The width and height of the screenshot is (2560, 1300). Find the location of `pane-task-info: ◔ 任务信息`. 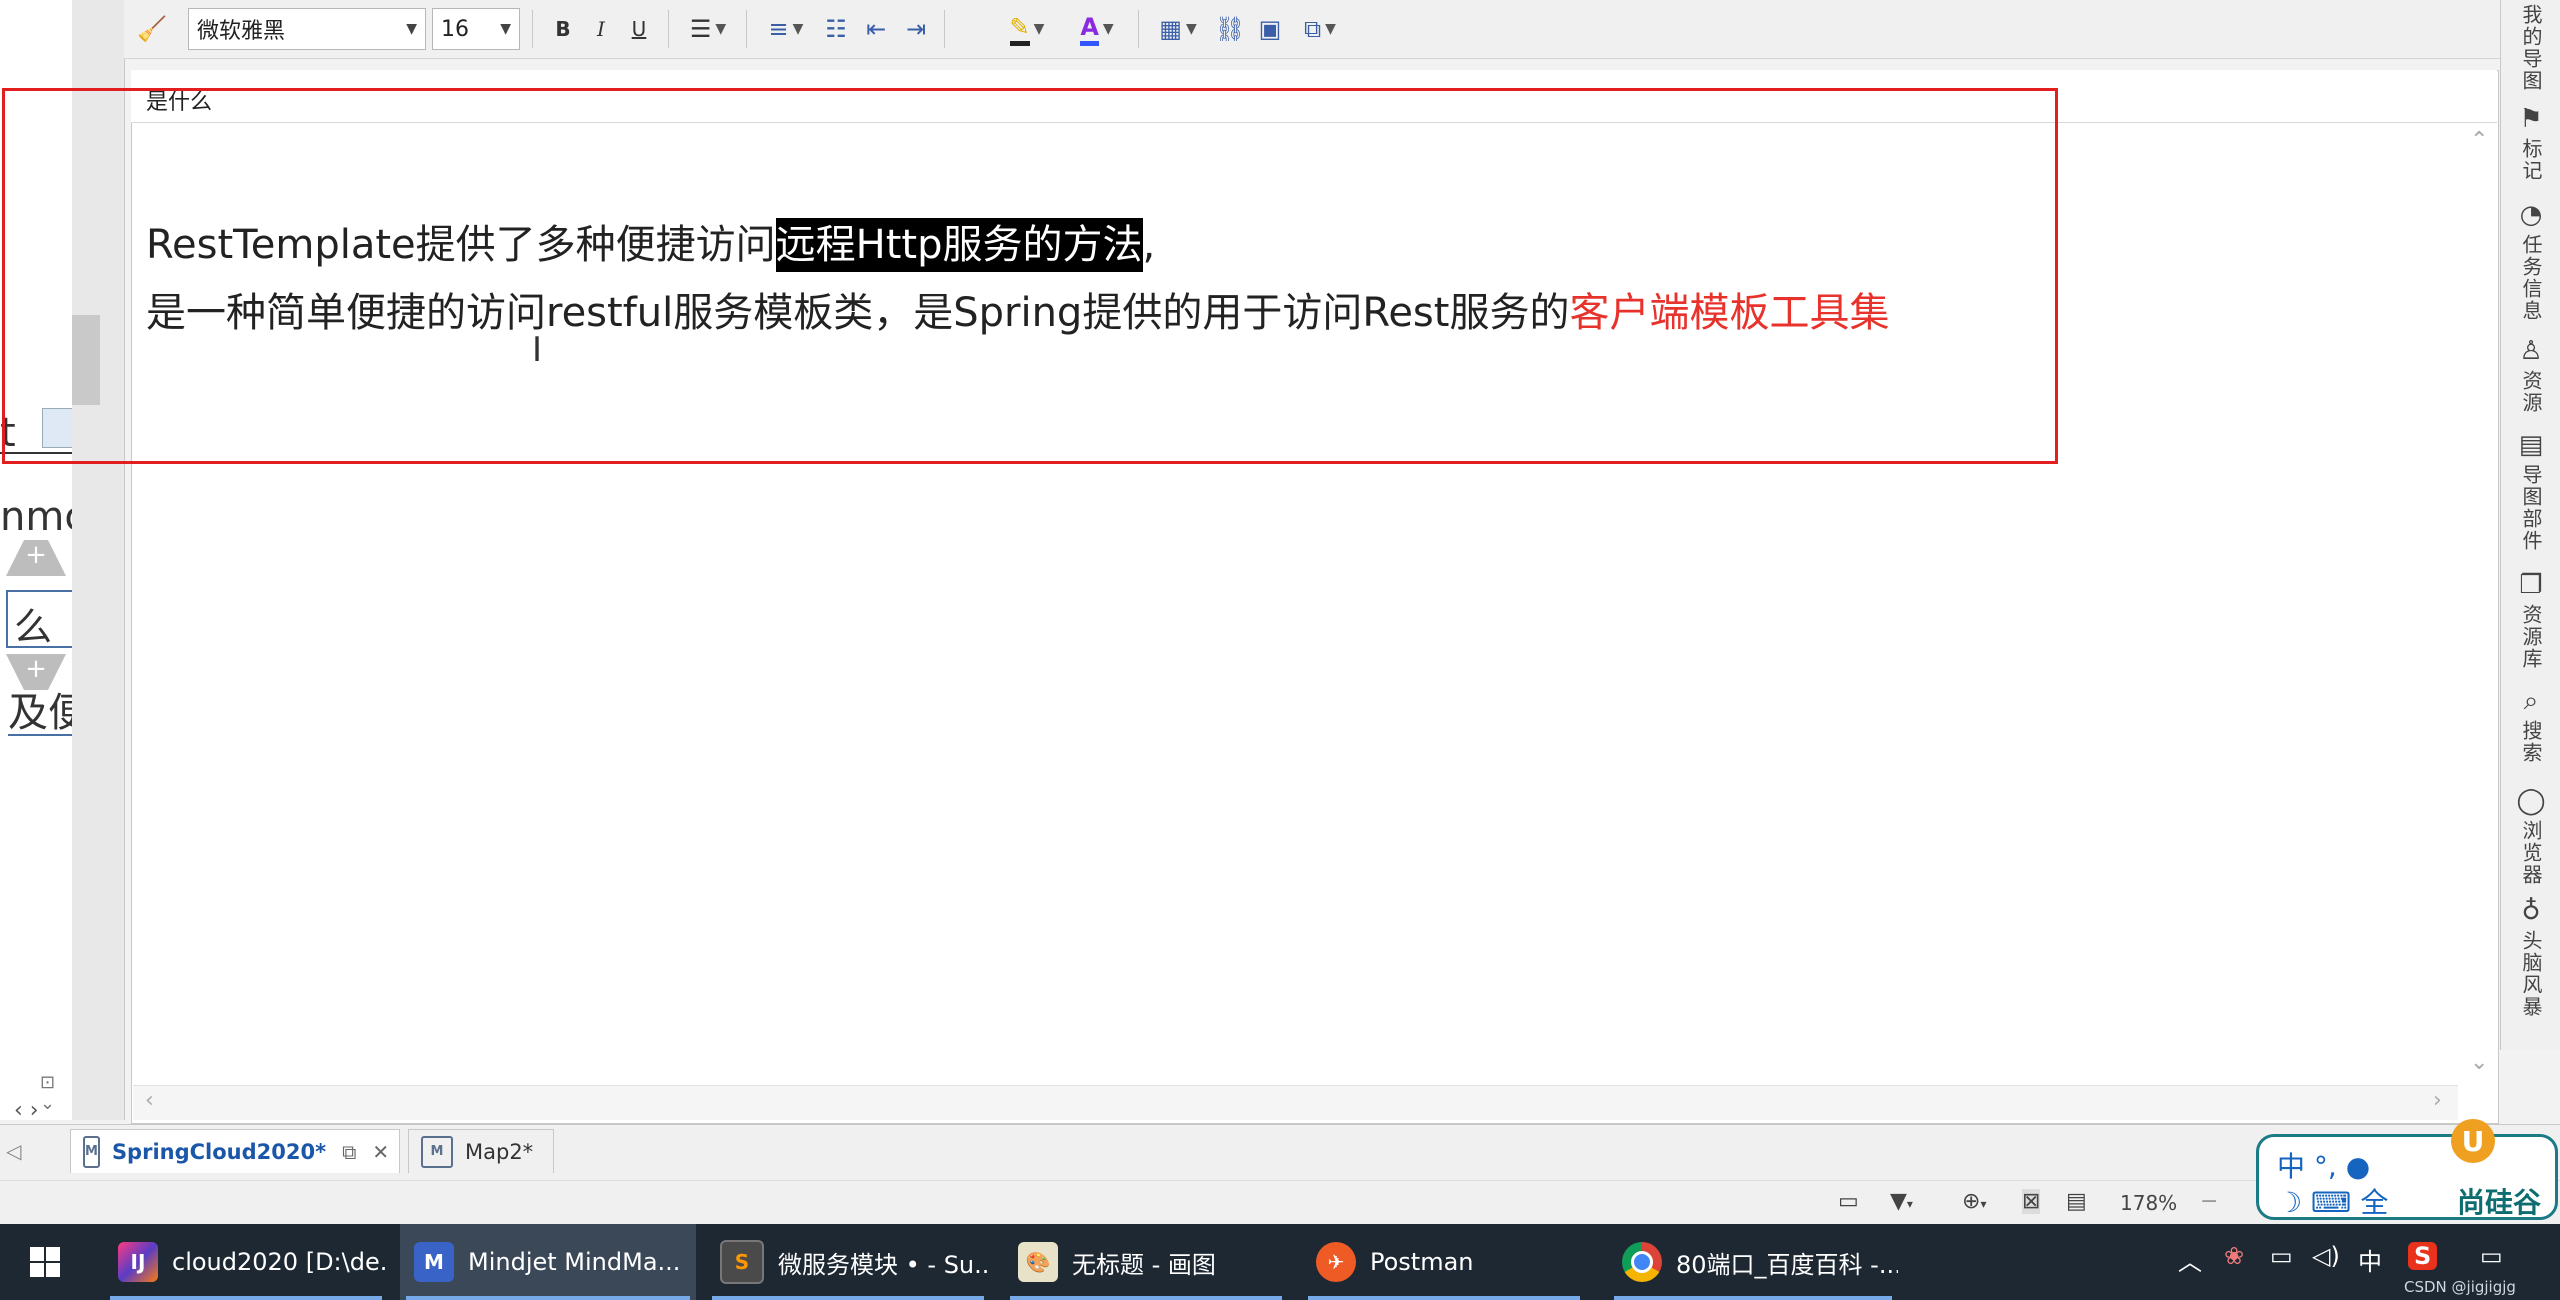

pane-task-info: ◔ 任务信息 is located at coordinates (2531, 261).